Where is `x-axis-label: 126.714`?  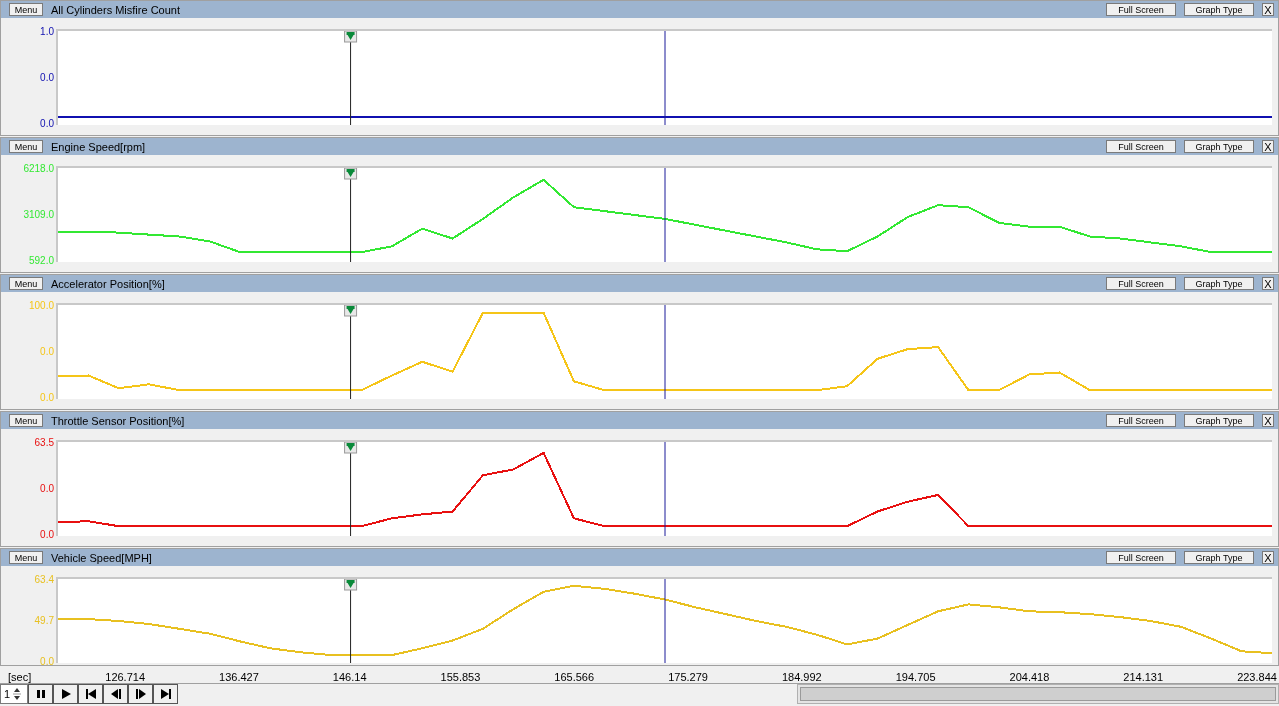 x-axis-label: 126.714 is located at coordinates (125, 677).